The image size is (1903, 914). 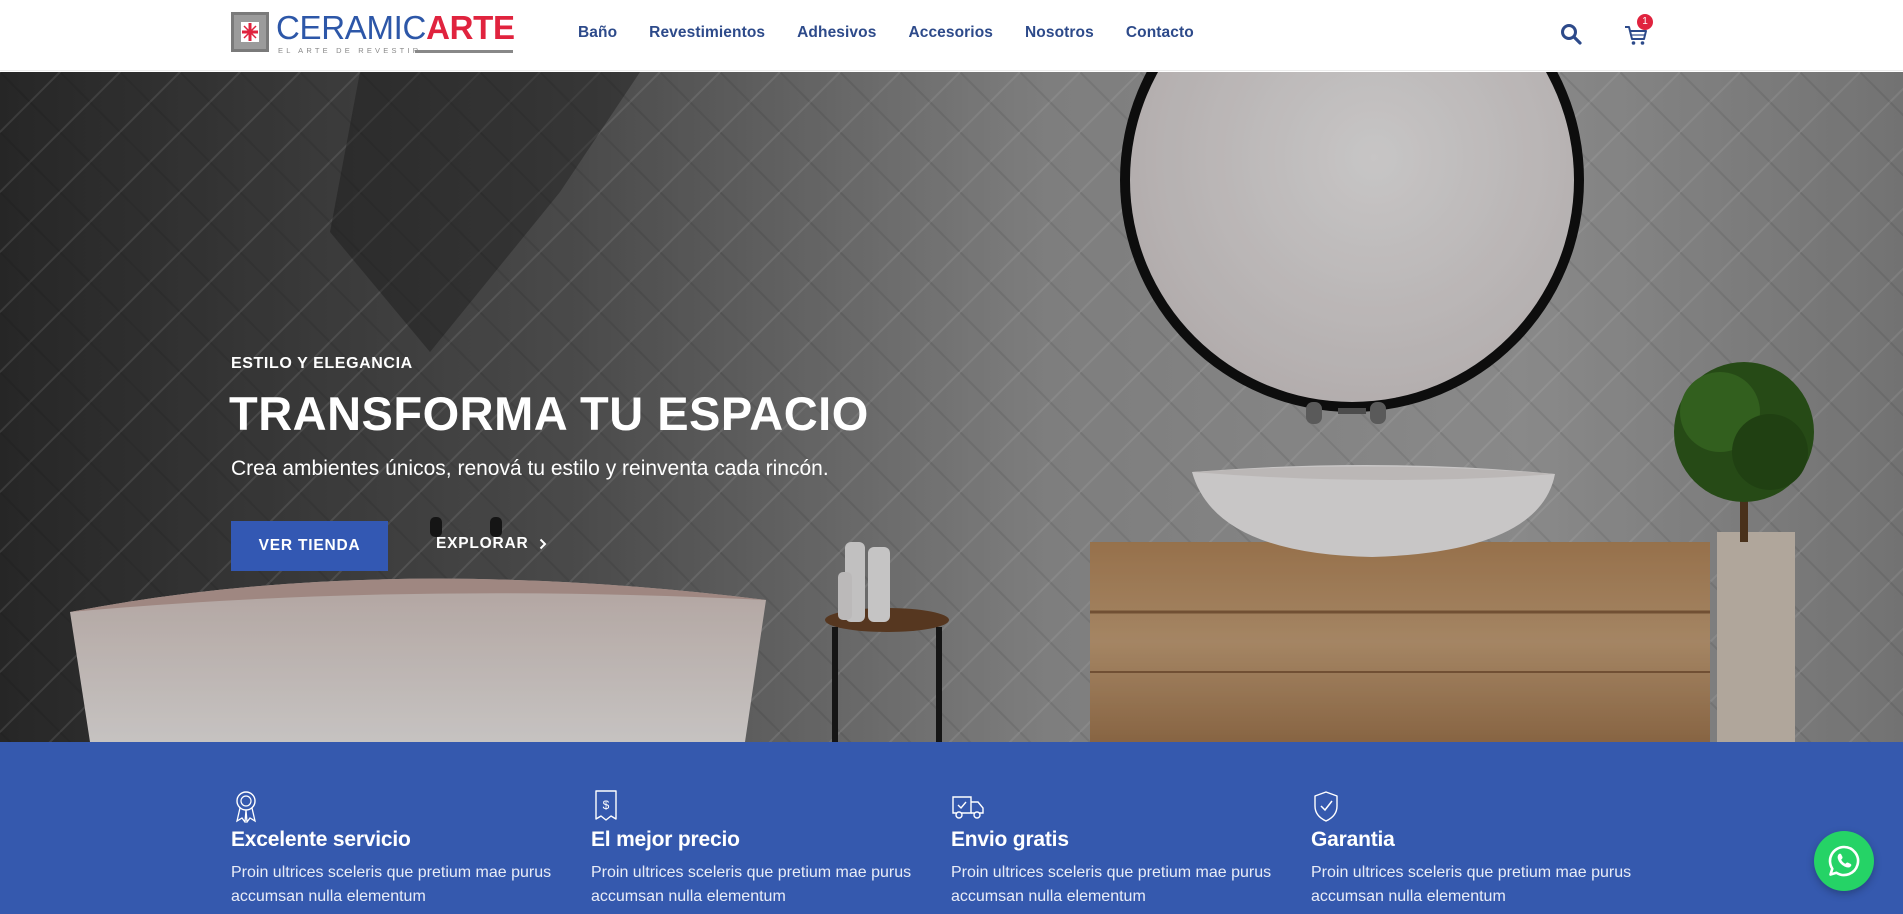 I want to click on whatsapp-icon, so click(x=1844, y=861).